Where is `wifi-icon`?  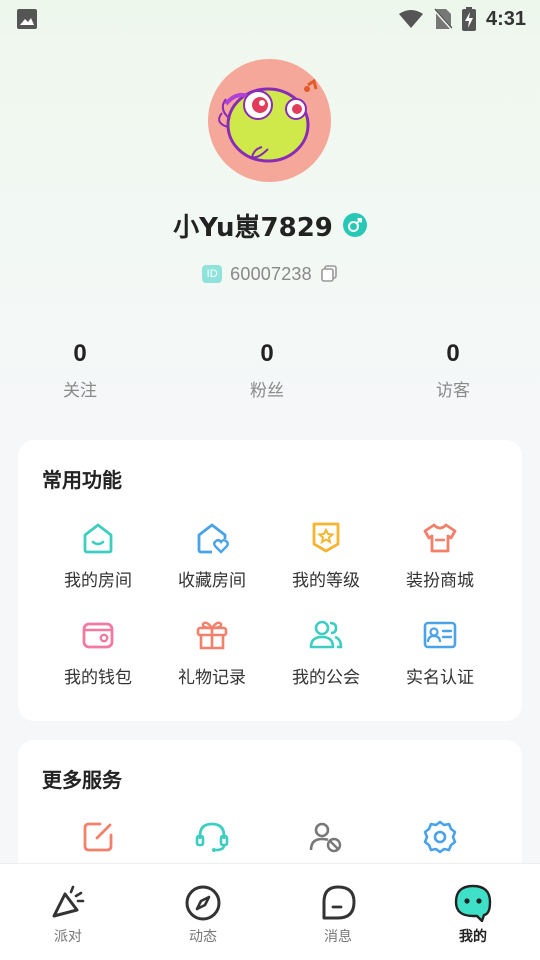 wifi-icon is located at coordinates (410, 19).